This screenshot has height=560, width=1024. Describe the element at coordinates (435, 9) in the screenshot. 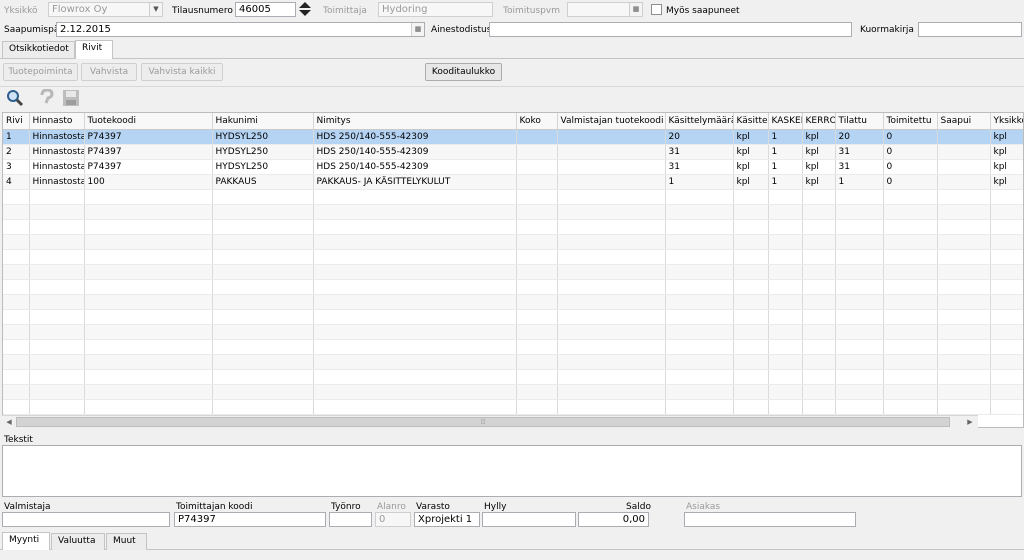

I see `toimittaja-field: Hydoring` at that location.